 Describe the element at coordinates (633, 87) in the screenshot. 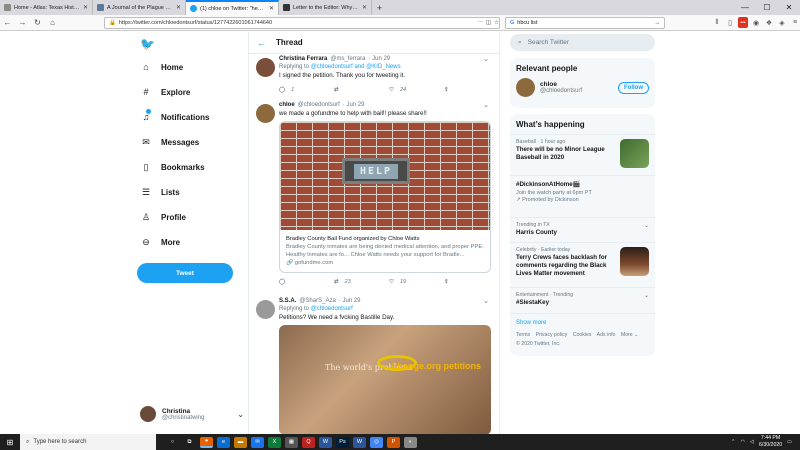

I see `follow-button: Follow` at that location.